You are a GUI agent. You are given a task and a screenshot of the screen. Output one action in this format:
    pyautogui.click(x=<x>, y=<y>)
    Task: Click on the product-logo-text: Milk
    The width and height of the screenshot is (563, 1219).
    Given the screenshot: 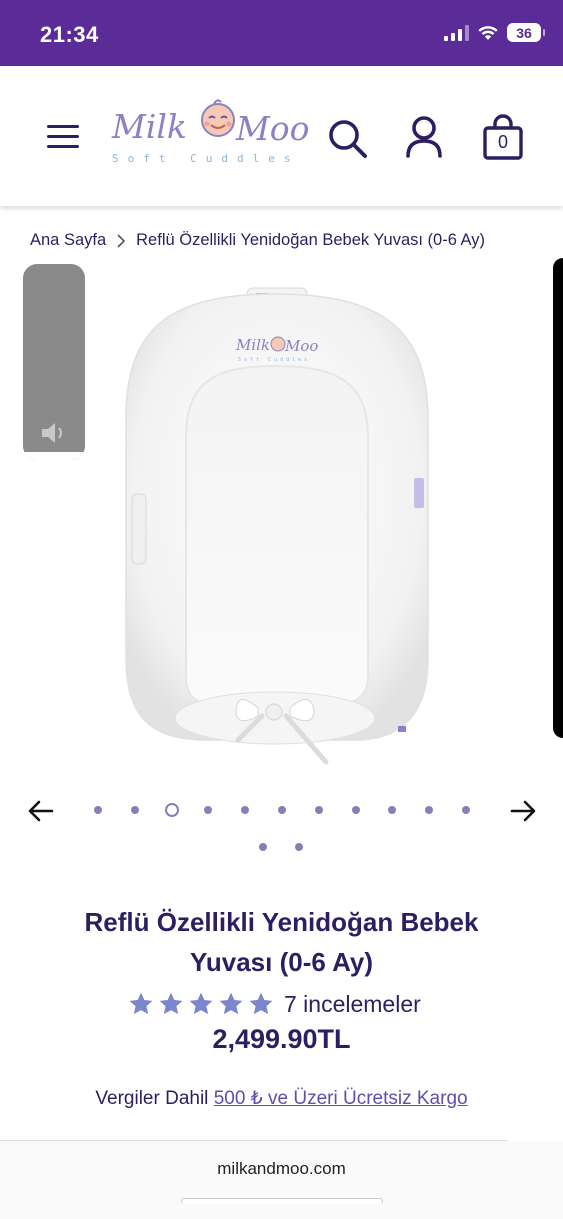 What is the action you would take?
    pyautogui.click(x=252, y=345)
    